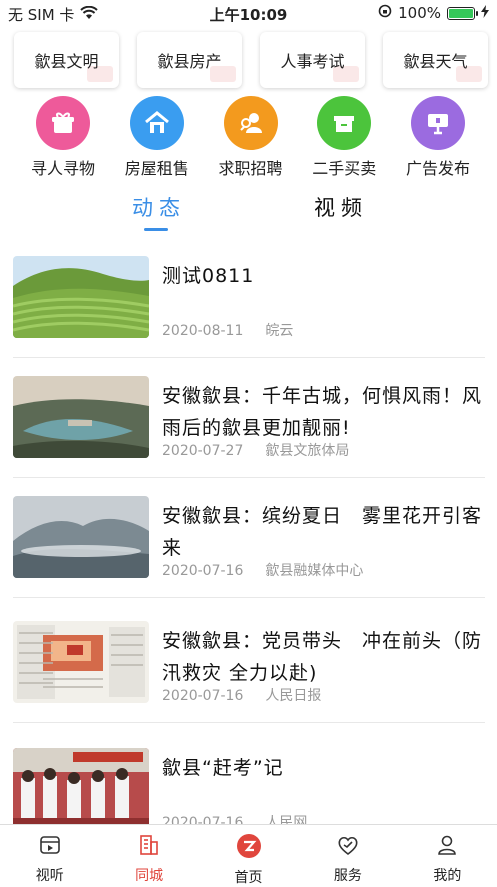  I want to click on news-source: 歙县融媒体中心, so click(314, 571).